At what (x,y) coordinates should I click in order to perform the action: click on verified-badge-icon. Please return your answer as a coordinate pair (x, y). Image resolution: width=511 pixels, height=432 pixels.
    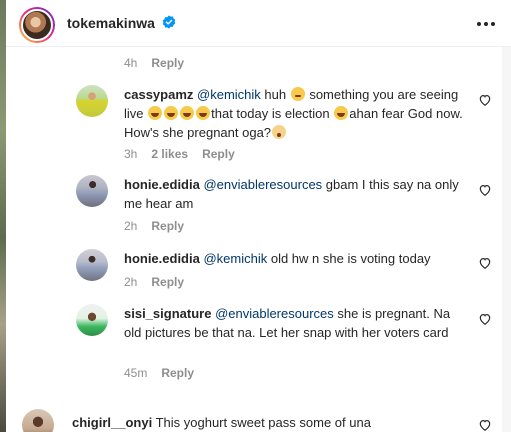
    Looking at the image, I should click on (169, 22).